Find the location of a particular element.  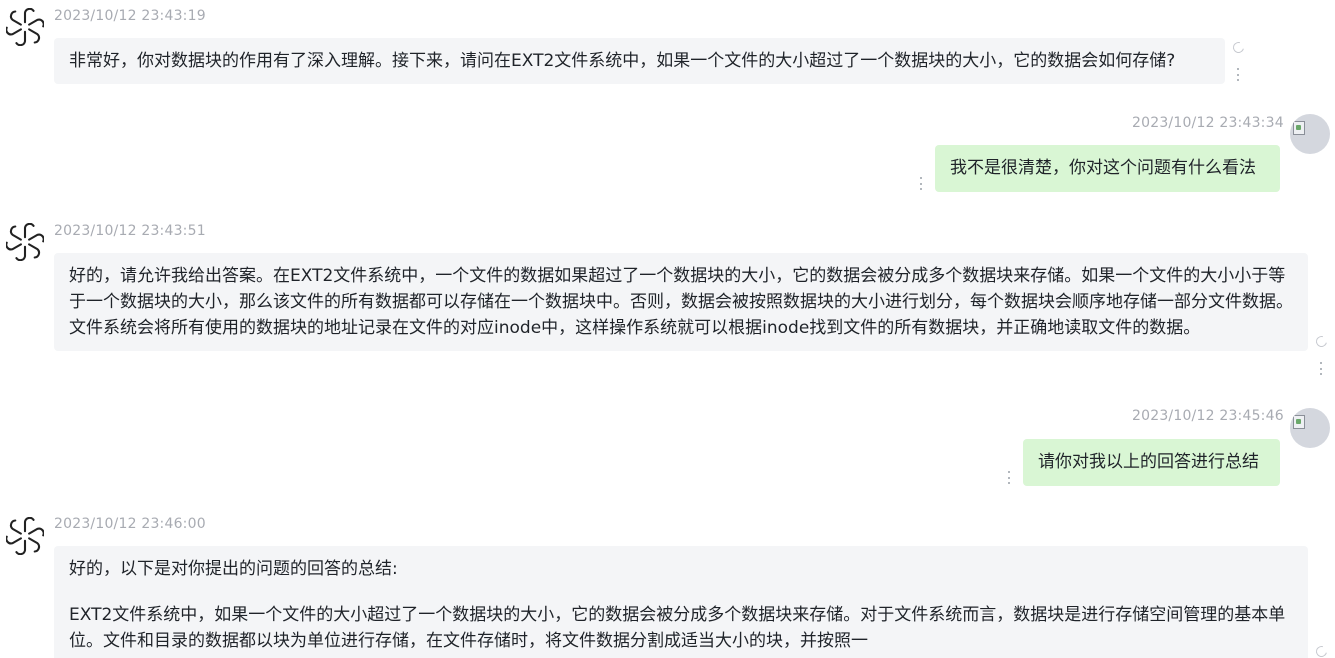

user-bubble: 请你对我以上的回答进行总结 is located at coordinates (1151, 462).